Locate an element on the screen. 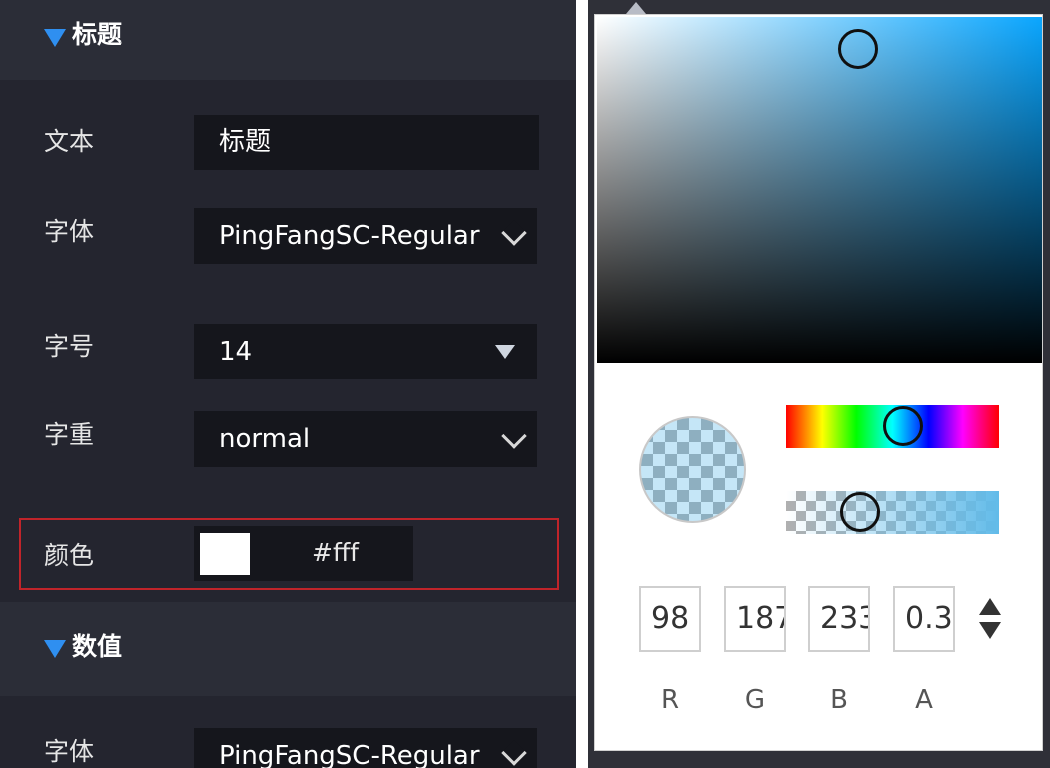  font-size-select: 14 is located at coordinates (365, 351).